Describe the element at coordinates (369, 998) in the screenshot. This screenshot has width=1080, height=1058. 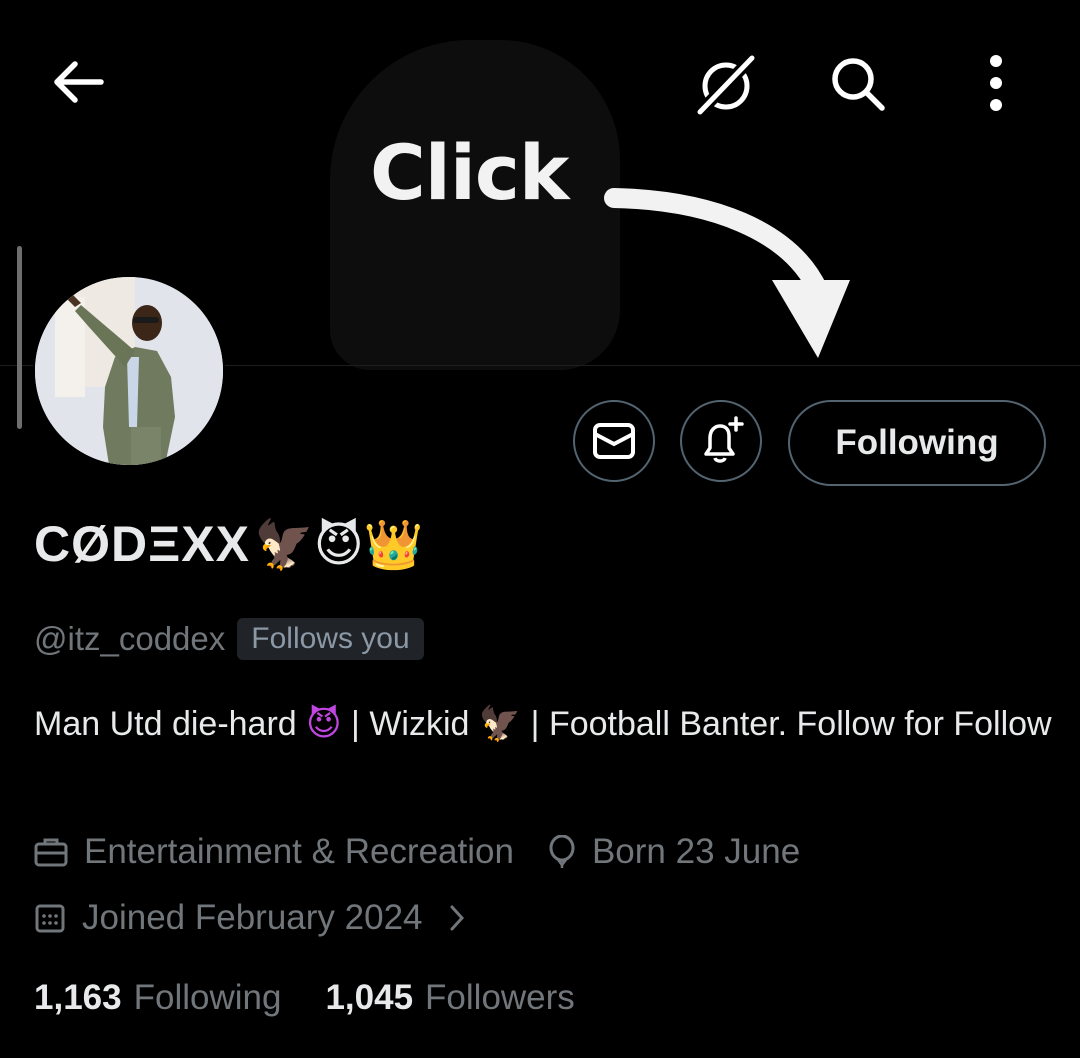
I see `followers-count: 1,045` at that location.